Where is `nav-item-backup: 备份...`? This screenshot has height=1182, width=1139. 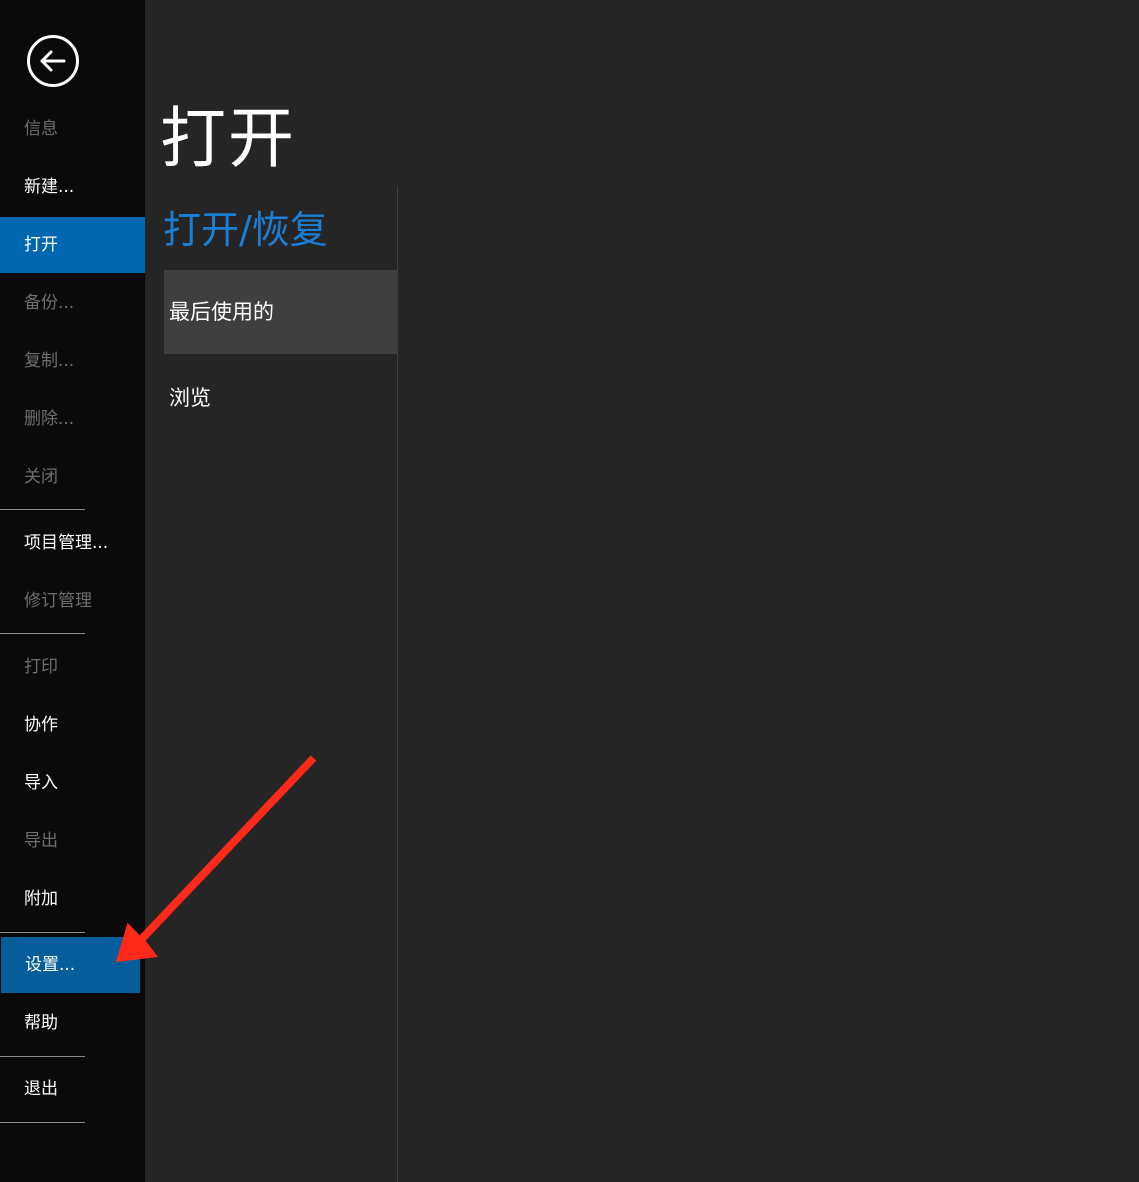
nav-item-backup: 备份... is located at coordinates (72, 303).